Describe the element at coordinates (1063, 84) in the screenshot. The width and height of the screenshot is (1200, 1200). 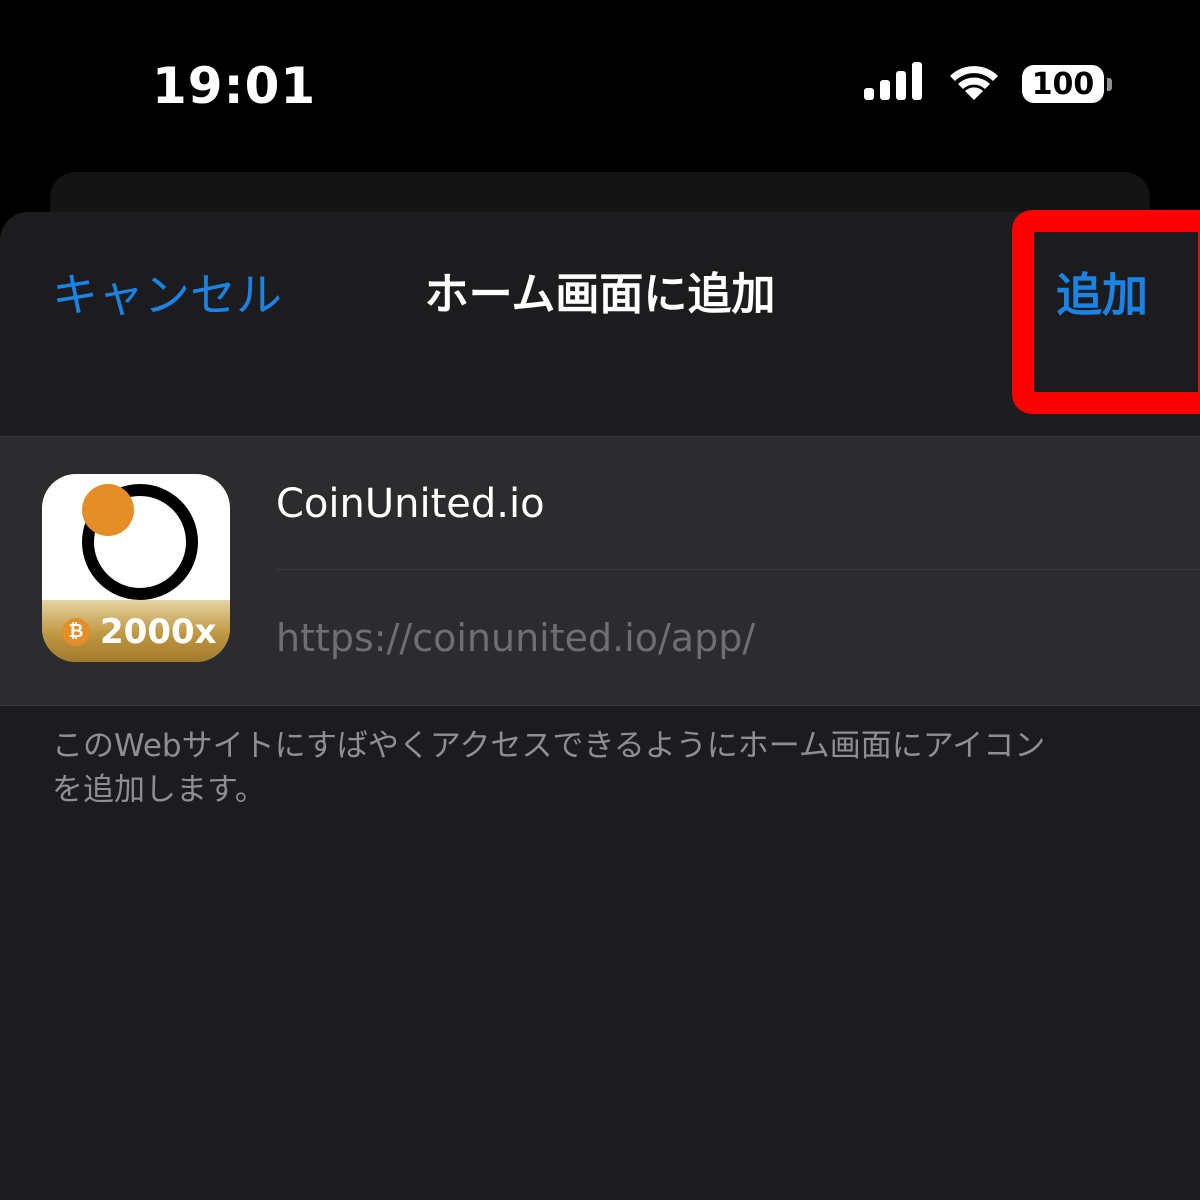
I see `battery-level: 100` at that location.